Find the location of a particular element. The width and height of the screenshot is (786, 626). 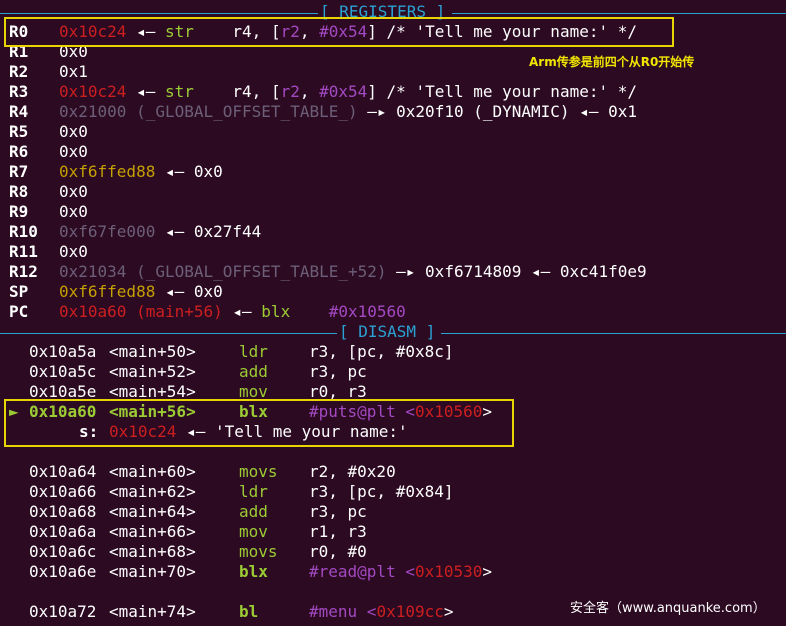

register-name: R5 is located at coordinates (19, 131).